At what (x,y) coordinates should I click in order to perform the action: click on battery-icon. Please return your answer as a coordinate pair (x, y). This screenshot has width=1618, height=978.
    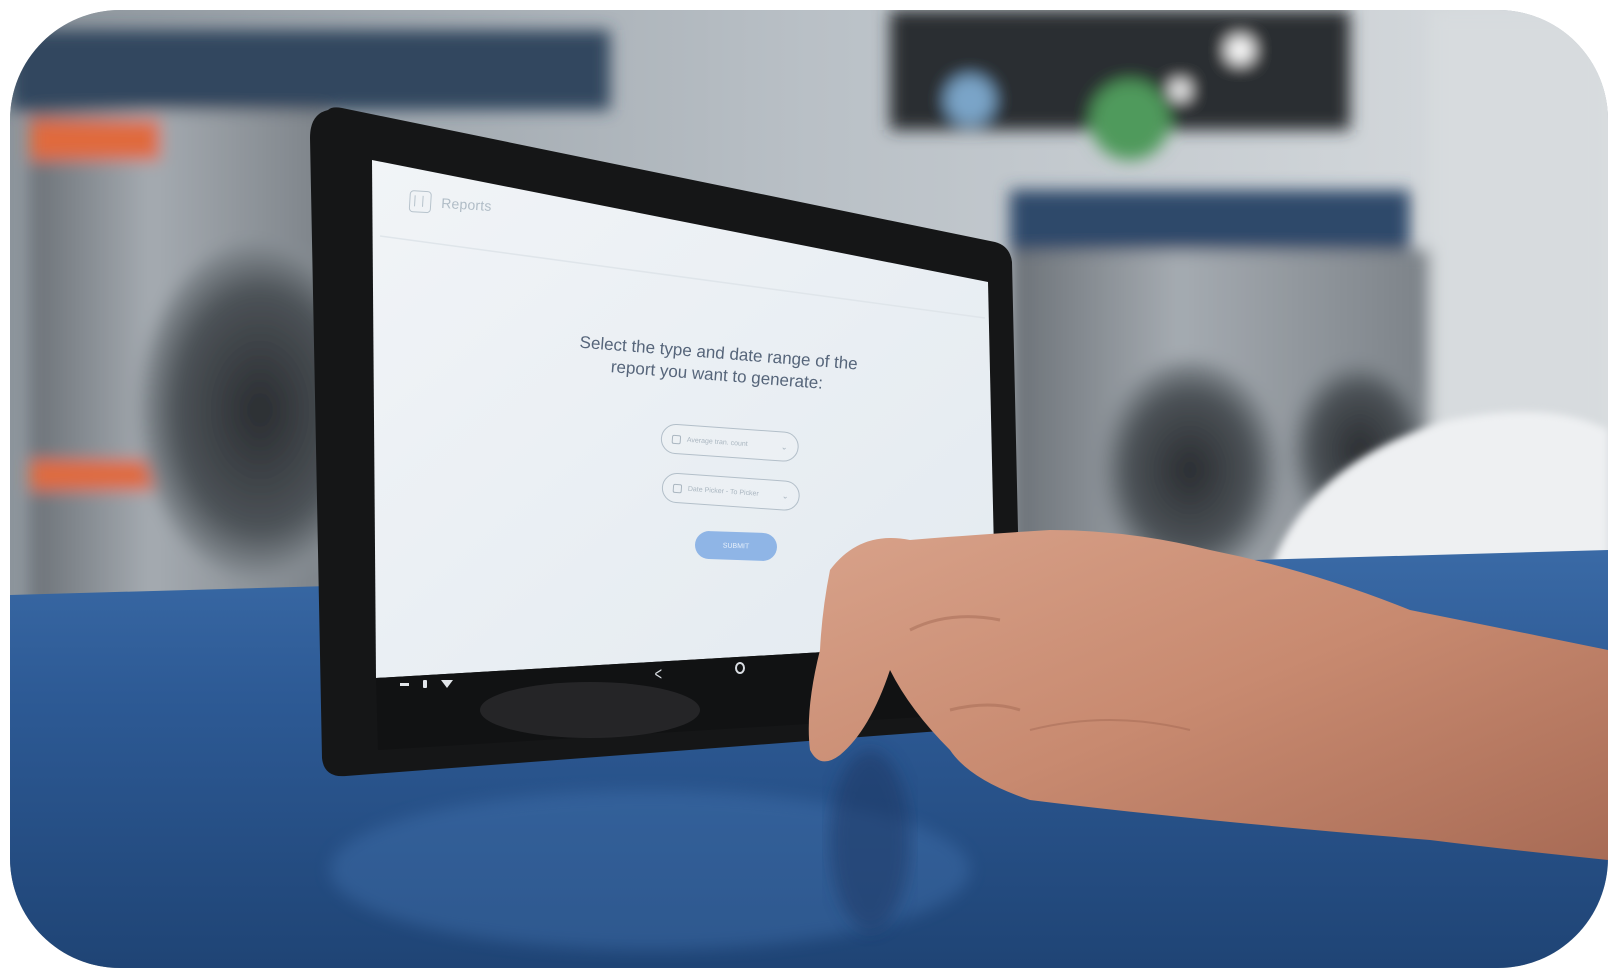
    Looking at the image, I should click on (425, 684).